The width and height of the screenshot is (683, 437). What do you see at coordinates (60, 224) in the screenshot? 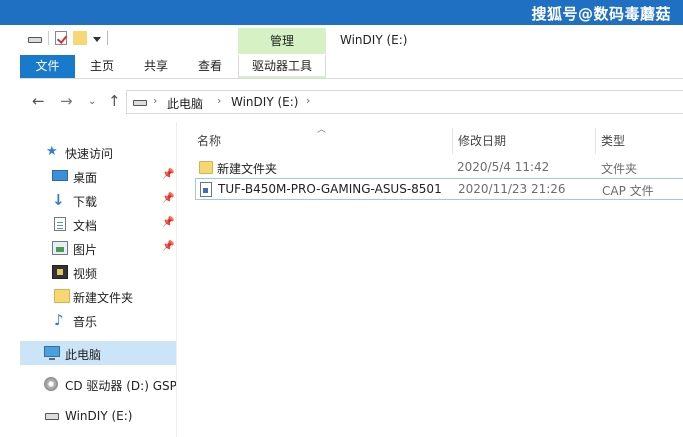
I see `document-icon` at bounding box center [60, 224].